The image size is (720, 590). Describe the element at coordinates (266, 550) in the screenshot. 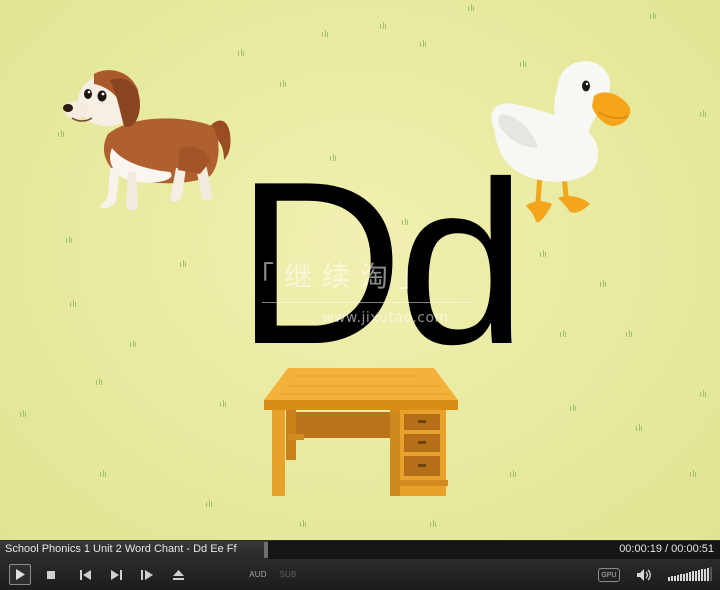

I see `seek-handle` at that location.